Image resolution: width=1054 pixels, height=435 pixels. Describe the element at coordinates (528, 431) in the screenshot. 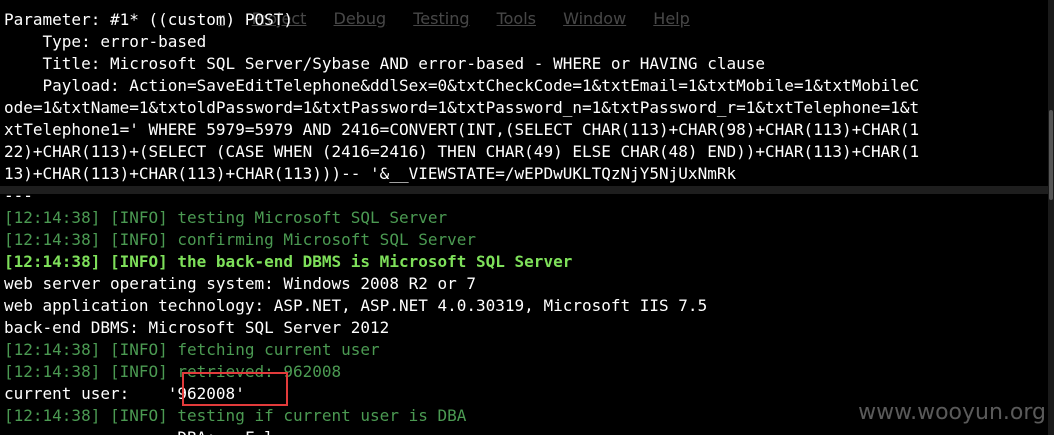

I see `terminal-line: DBA: F l` at that location.